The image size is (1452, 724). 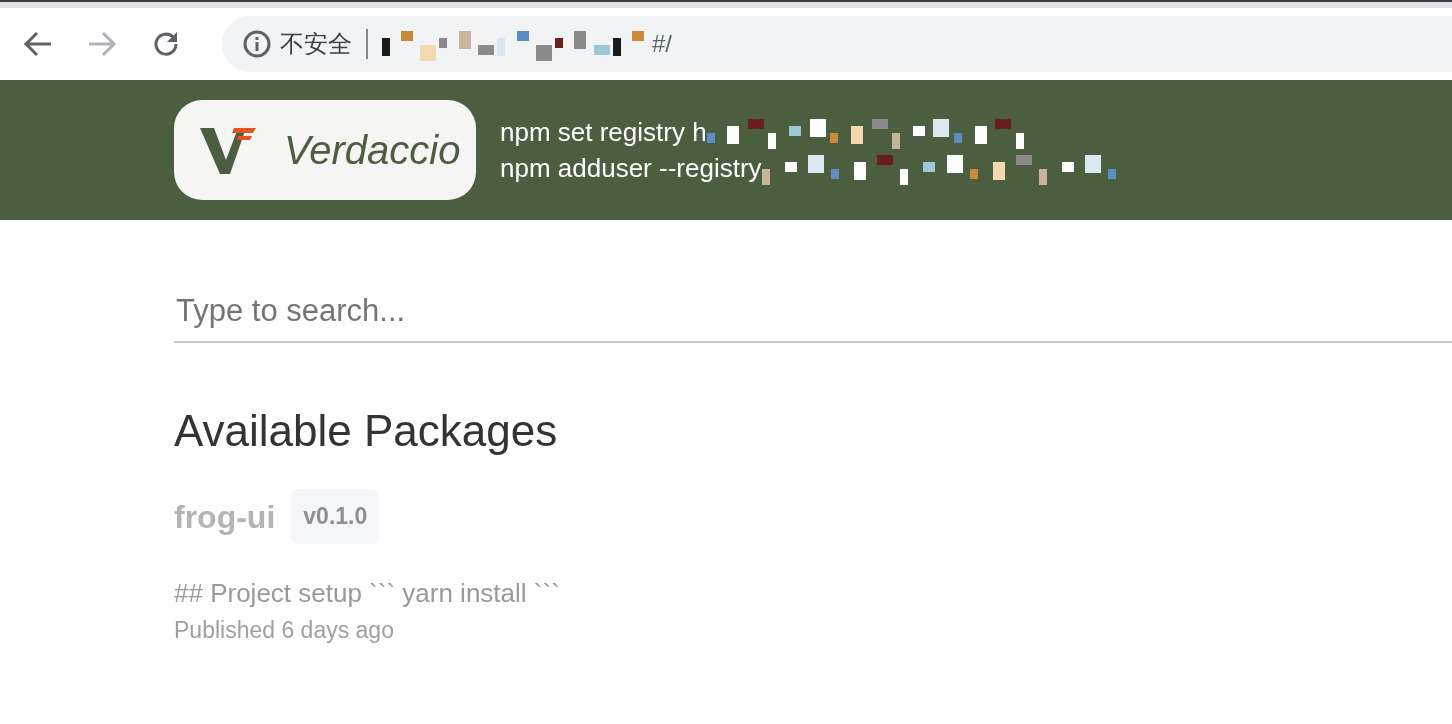 I want to click on command-text: npm set registry h, so click(x=603, y=132).